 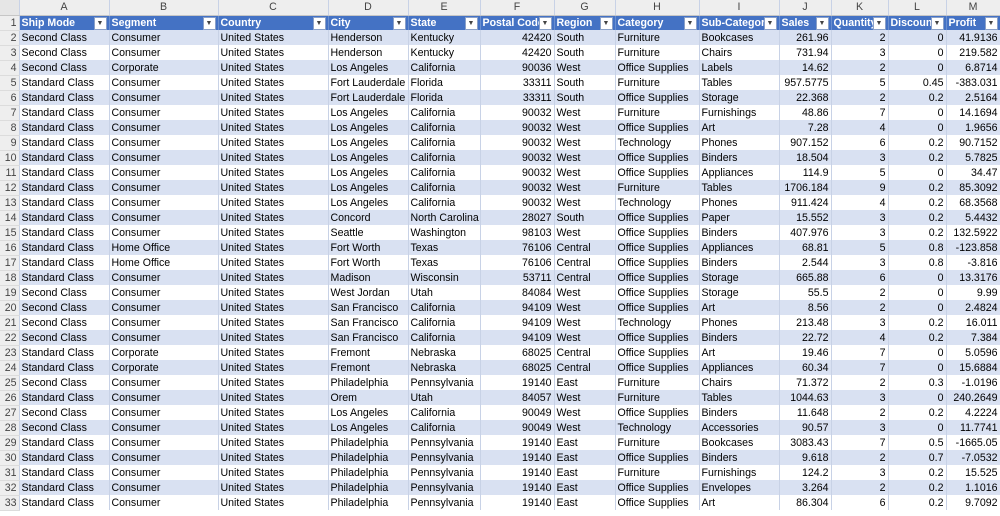 What do you see at coordinates (860, 262) in the screenshot?
I see `table-cell: 3` at bounding box center [860, 262].